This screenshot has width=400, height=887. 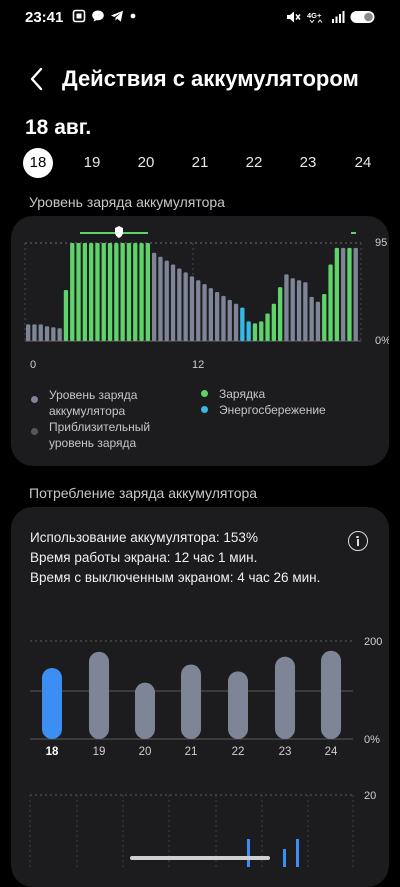 I want to click on page-header: Действия с аккумулятором, so click(x=200, y=80).